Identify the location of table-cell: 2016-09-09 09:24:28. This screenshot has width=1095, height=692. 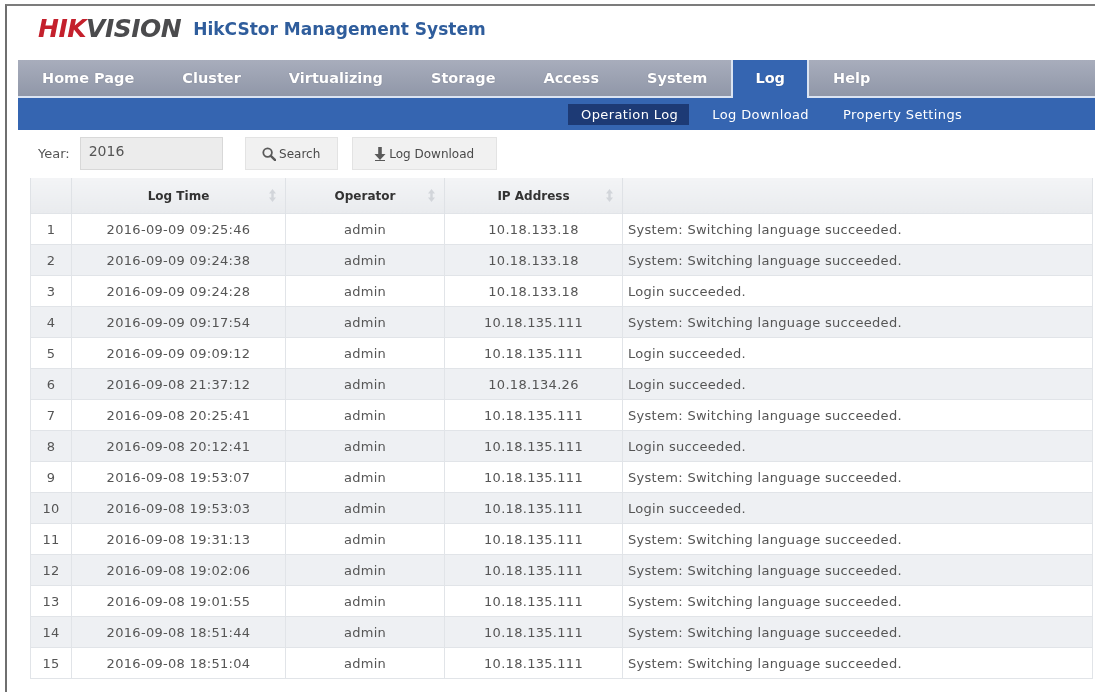
(178, 291).